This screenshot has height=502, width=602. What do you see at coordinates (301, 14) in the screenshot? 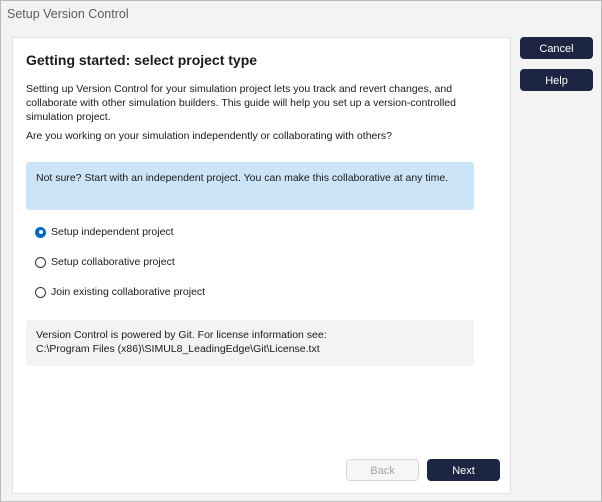
I see `title-bar: Setup Version Control` at bounding box center [301, 14].